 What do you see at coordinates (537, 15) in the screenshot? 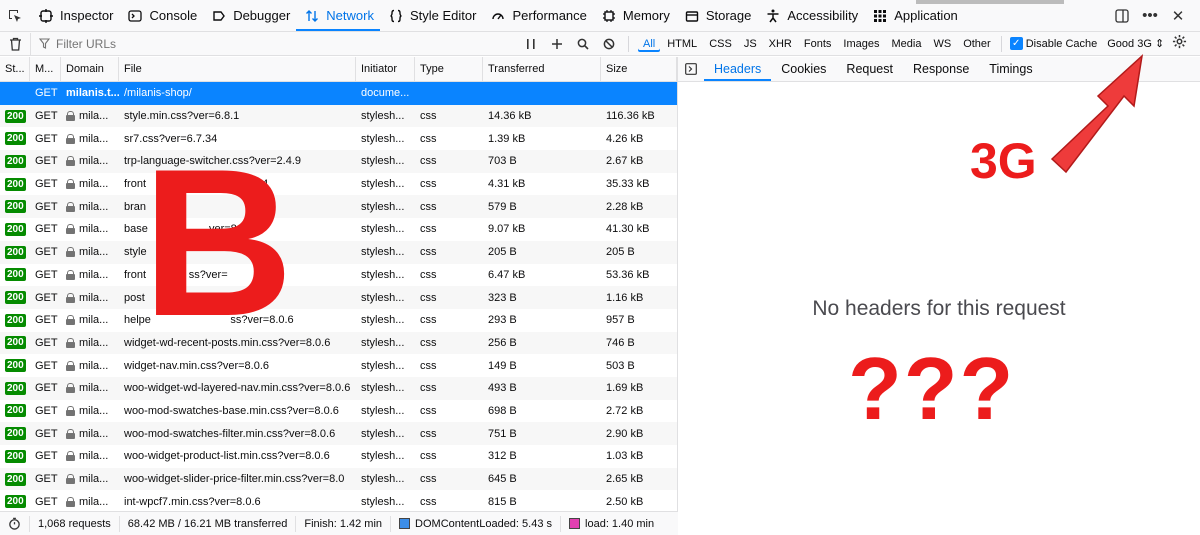
I see `tab-performance: Performance` at bounding box center [537, 15].